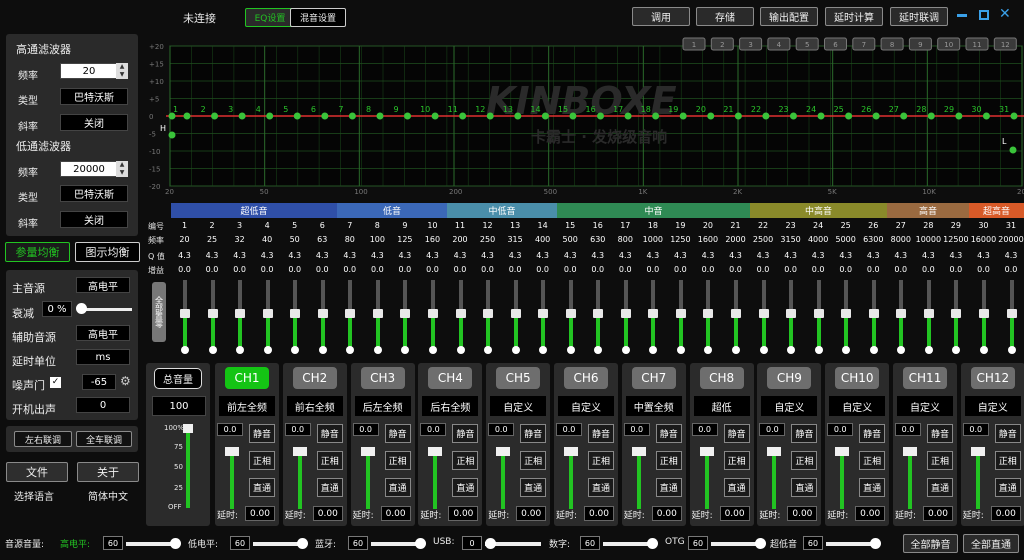 This screenshot has height=560, width=1024. Describe the element at coordinates (984, 15) in the screenshot. I see `maximize-icon` at that location.